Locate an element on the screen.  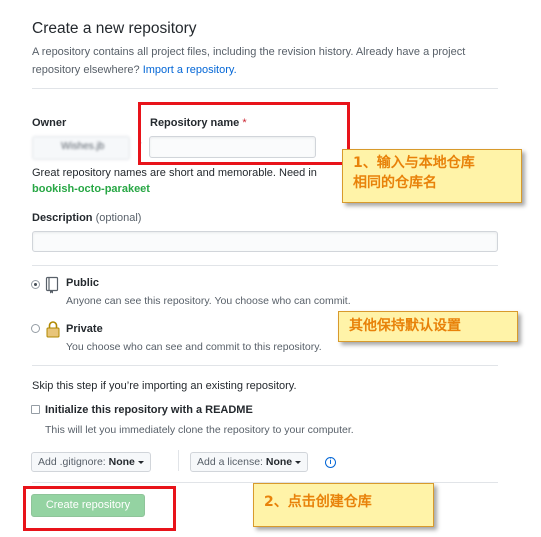
info-icon: i is located at coordinates (330, 462).